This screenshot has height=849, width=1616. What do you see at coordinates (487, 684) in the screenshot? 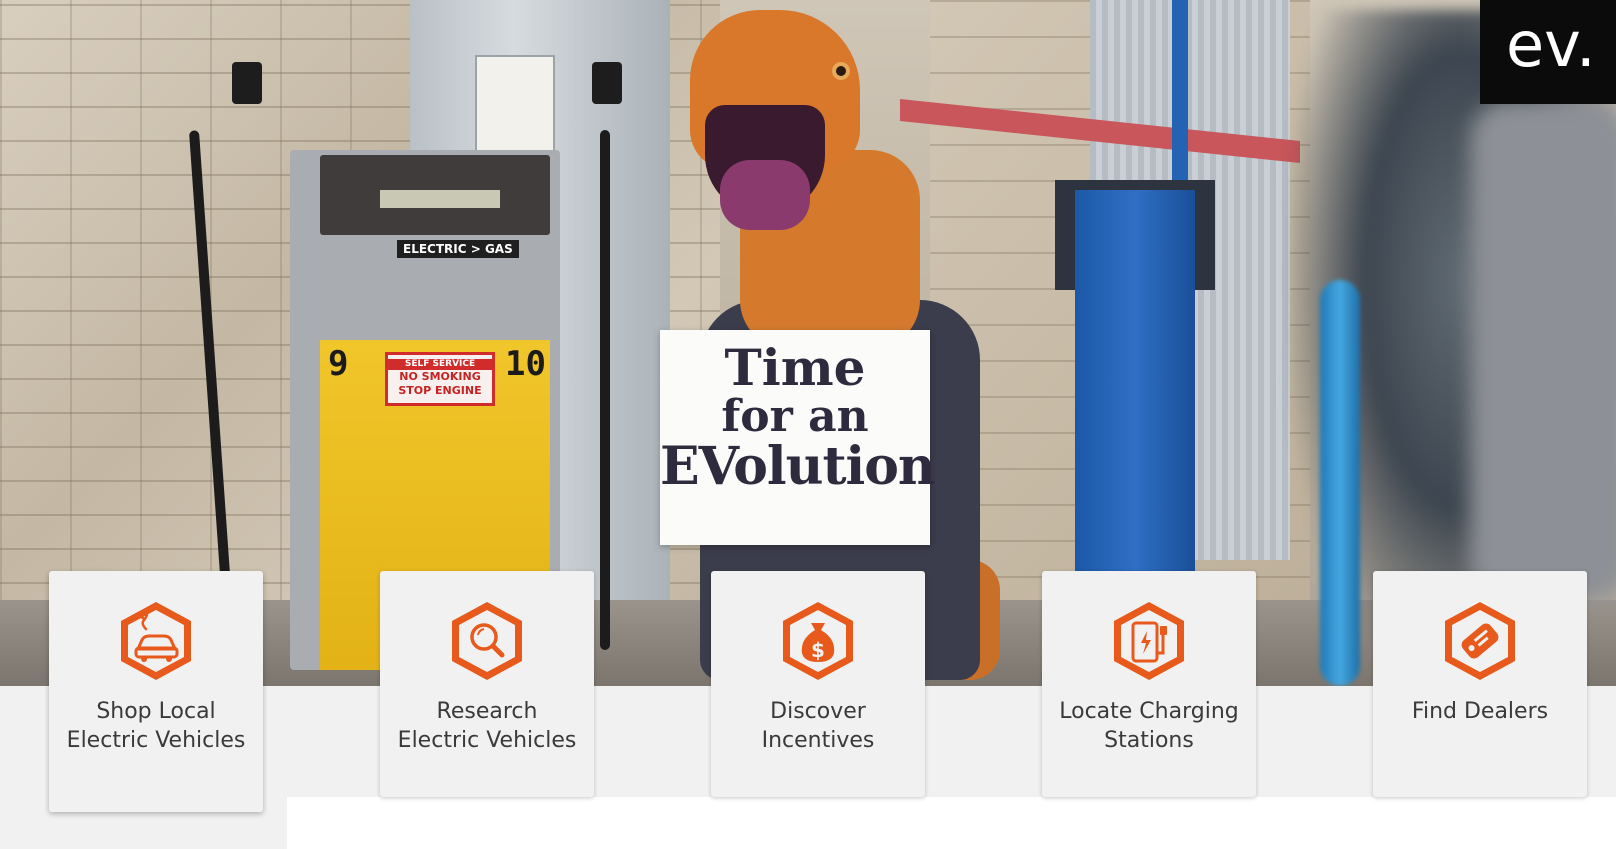
I see `card-research-evs: Research Electric Vehicles` at bounding box center [487, 684].